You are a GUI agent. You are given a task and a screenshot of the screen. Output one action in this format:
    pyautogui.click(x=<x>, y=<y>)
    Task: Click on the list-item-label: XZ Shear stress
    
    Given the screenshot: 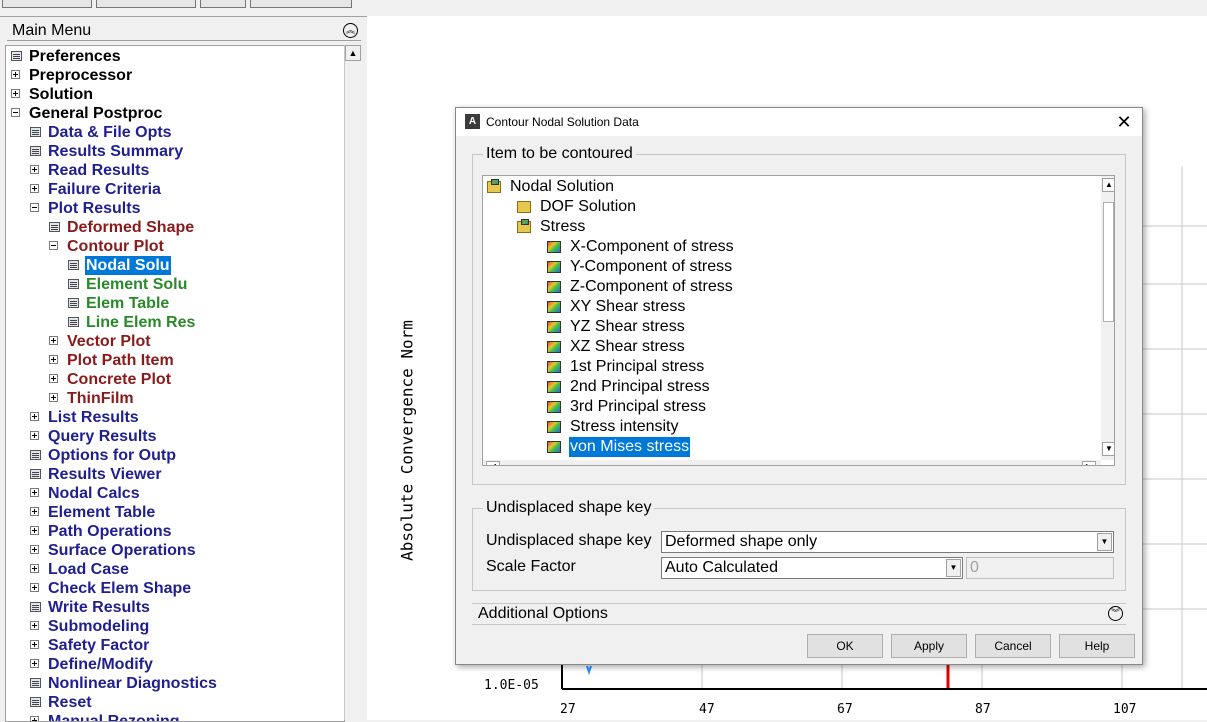 What is the action you would take?
    pyautogui.click(x=627, y=346)
    